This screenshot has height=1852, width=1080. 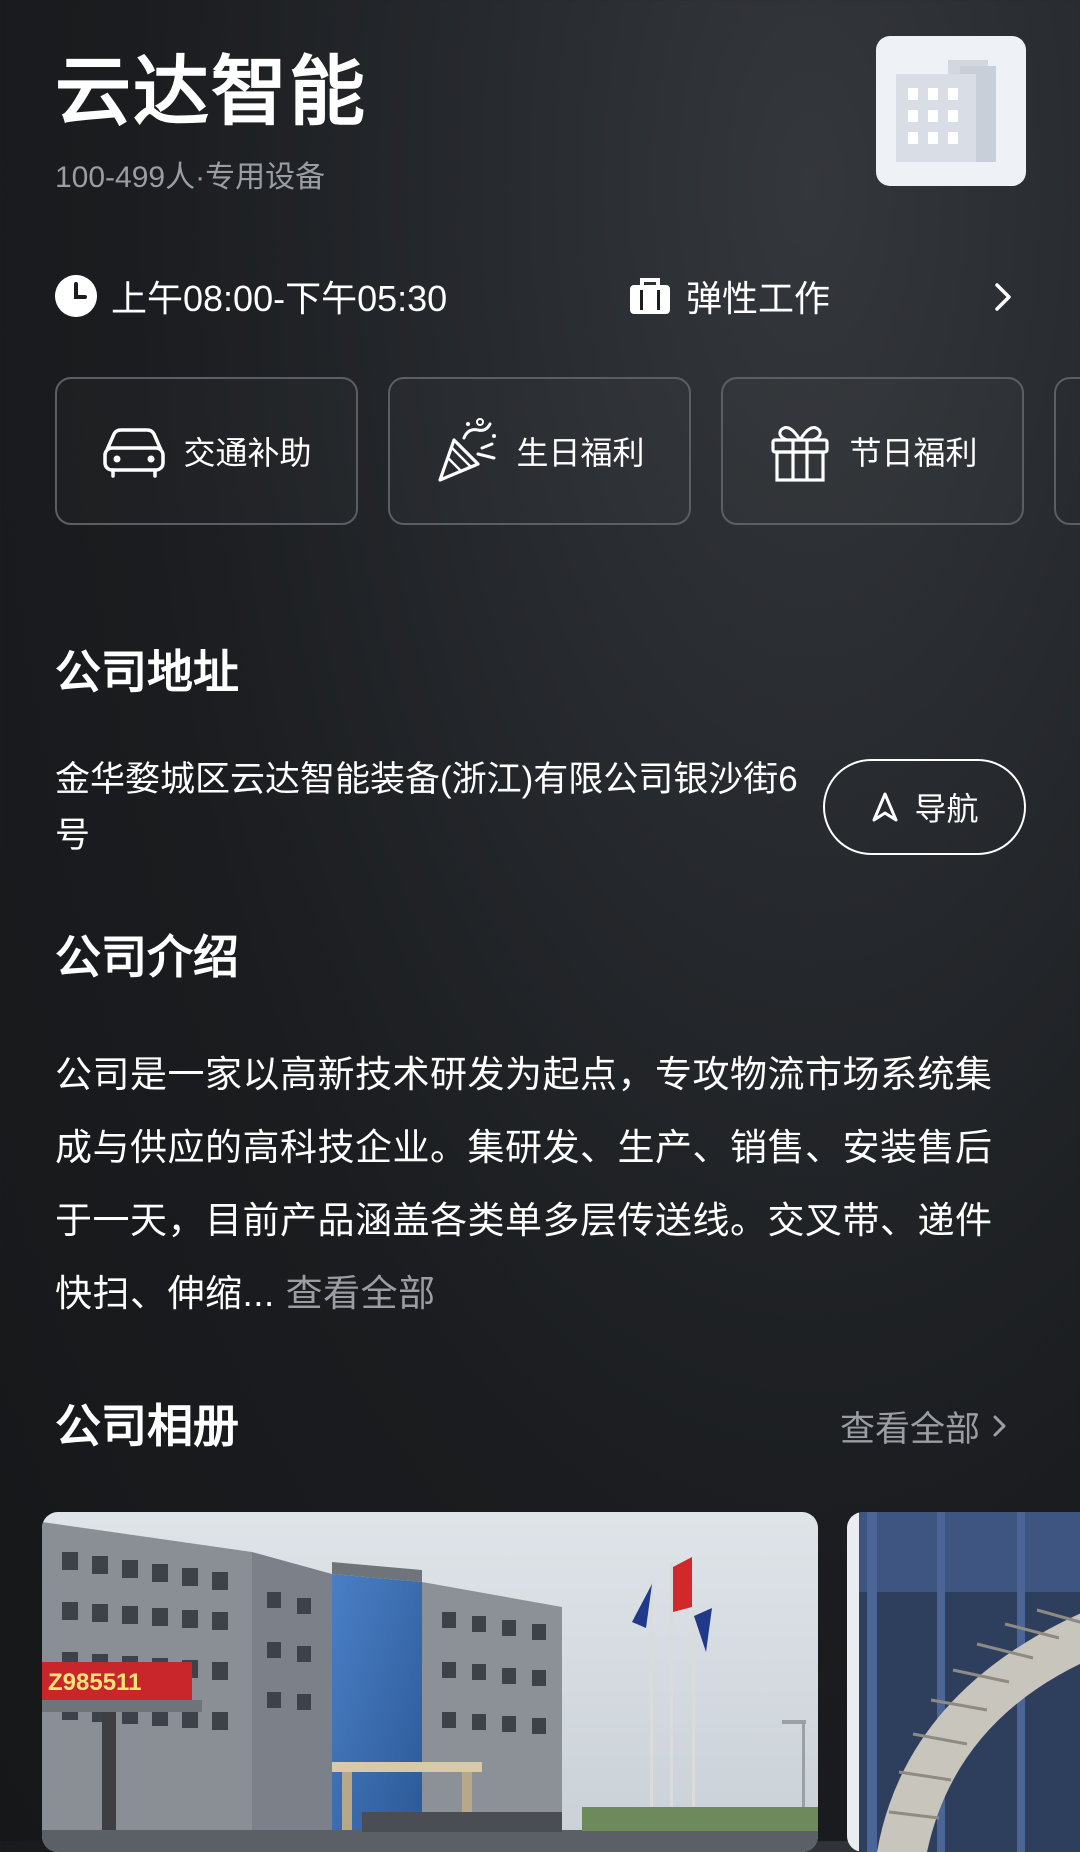 What do you see at coordinates (211, 92) in the screenshot?
I see `company-name: 云达智能` at bounding box center [211, 92].